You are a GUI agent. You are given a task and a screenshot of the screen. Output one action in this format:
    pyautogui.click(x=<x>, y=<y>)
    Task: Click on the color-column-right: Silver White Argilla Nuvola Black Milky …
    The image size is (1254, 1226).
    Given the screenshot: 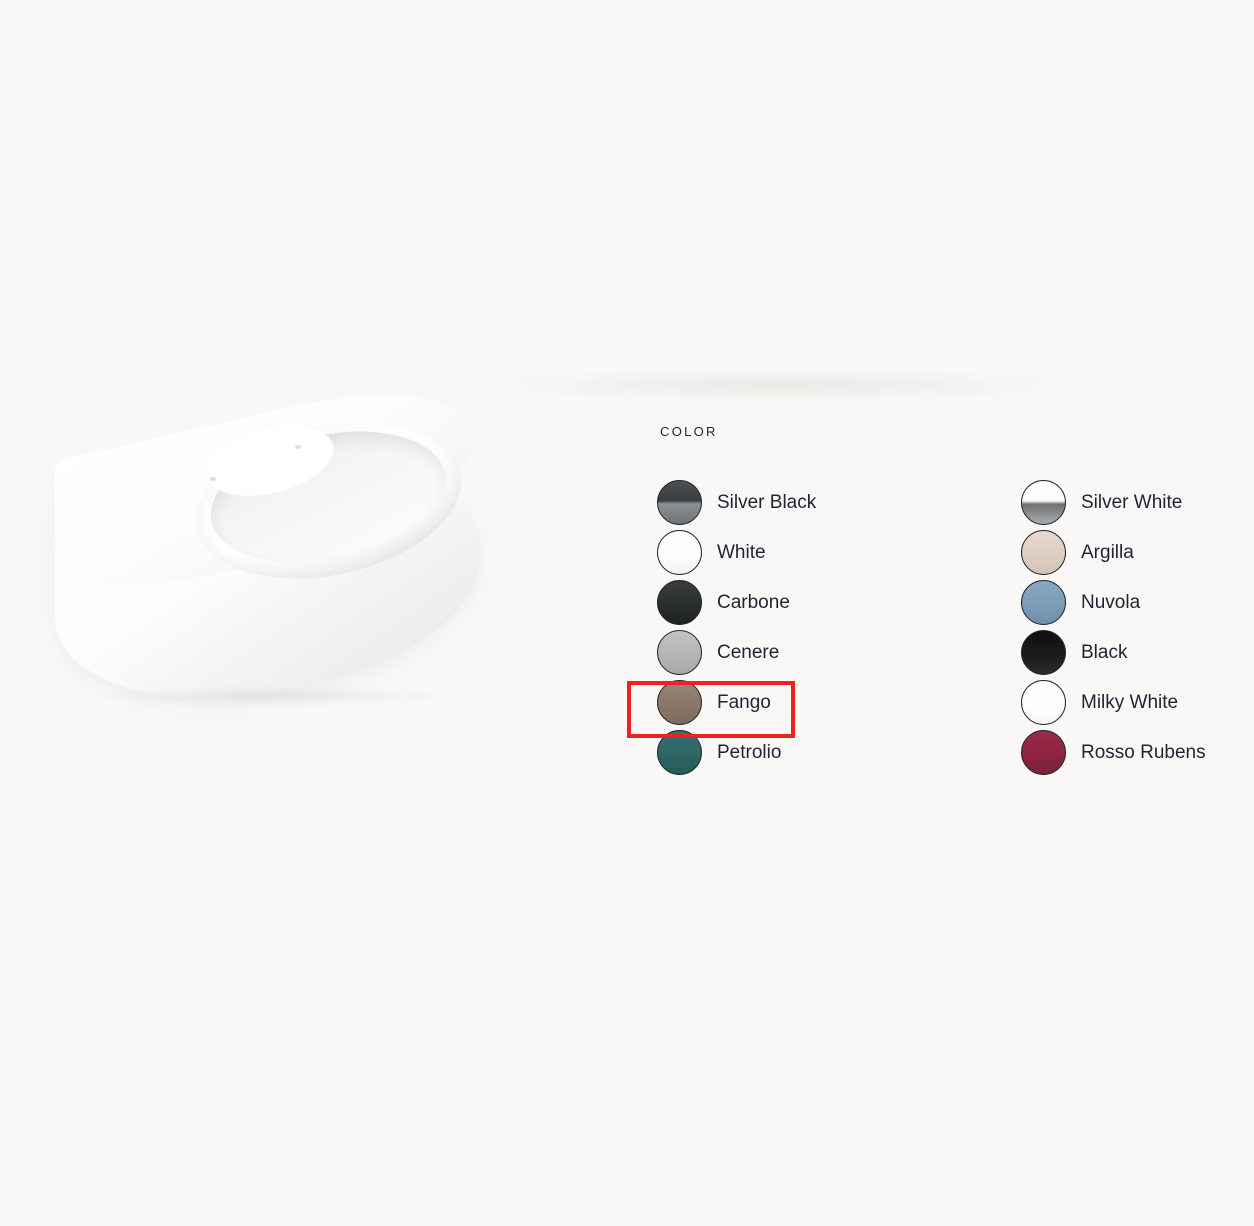 What is the action you would take?
    pyautogui.click(x=1129, y=627)
    